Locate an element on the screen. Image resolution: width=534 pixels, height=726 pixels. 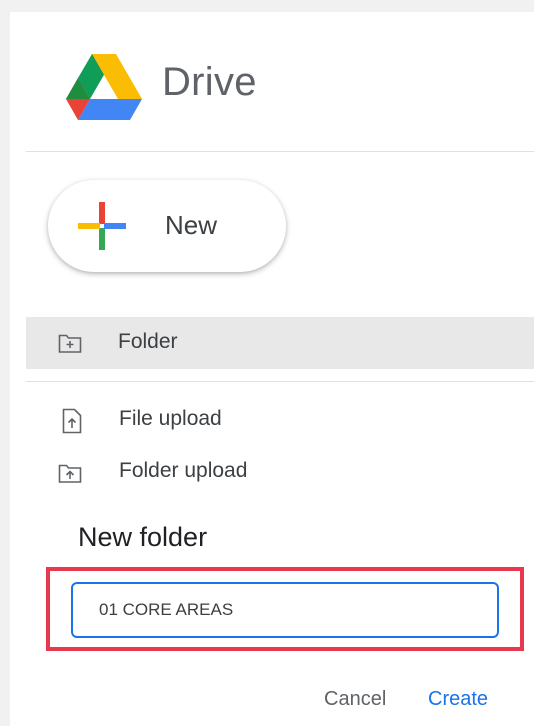
menu-item-file-upload: File upload is located at coordinates (280, 420).